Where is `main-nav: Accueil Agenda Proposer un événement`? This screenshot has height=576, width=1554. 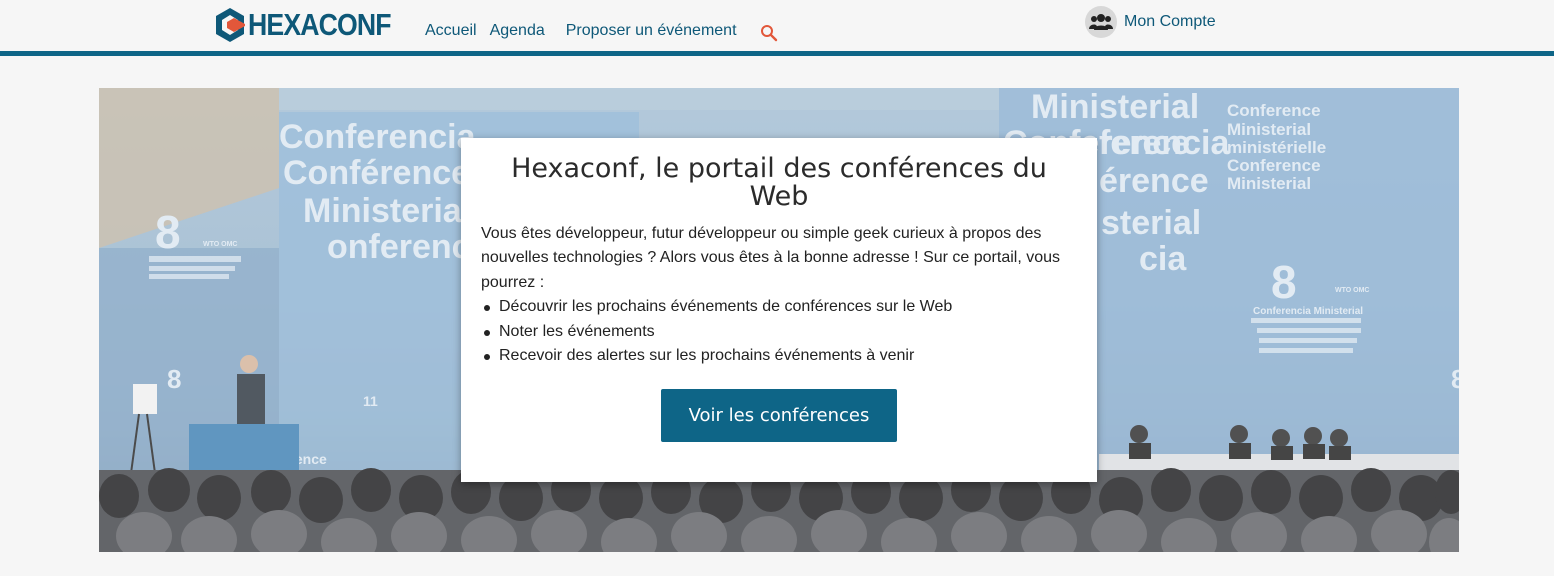 main-nav: Accueil Agenda Proposer un événement is located at coordinates (581, 31).